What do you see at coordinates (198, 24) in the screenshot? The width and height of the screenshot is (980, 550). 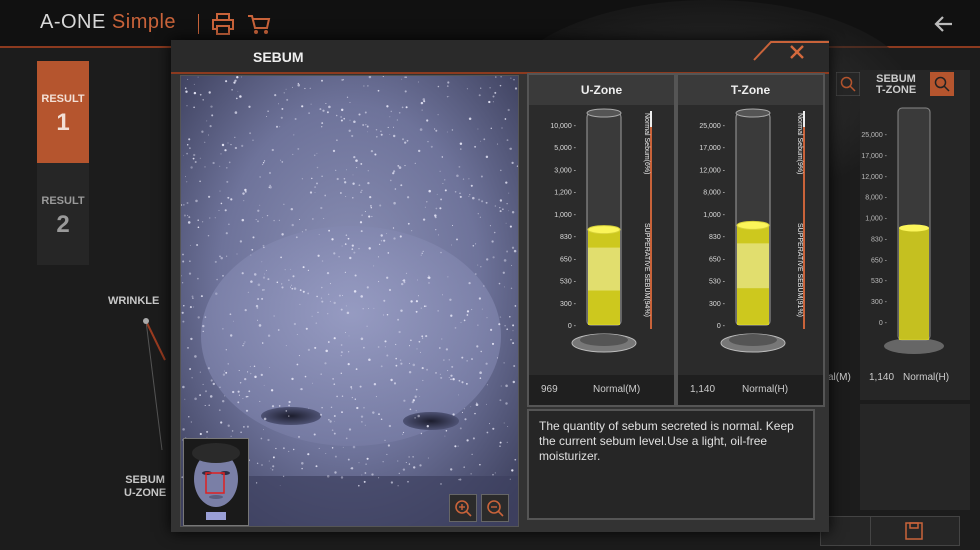 I see `toolbar-divider` at bounding box center [198, 24].